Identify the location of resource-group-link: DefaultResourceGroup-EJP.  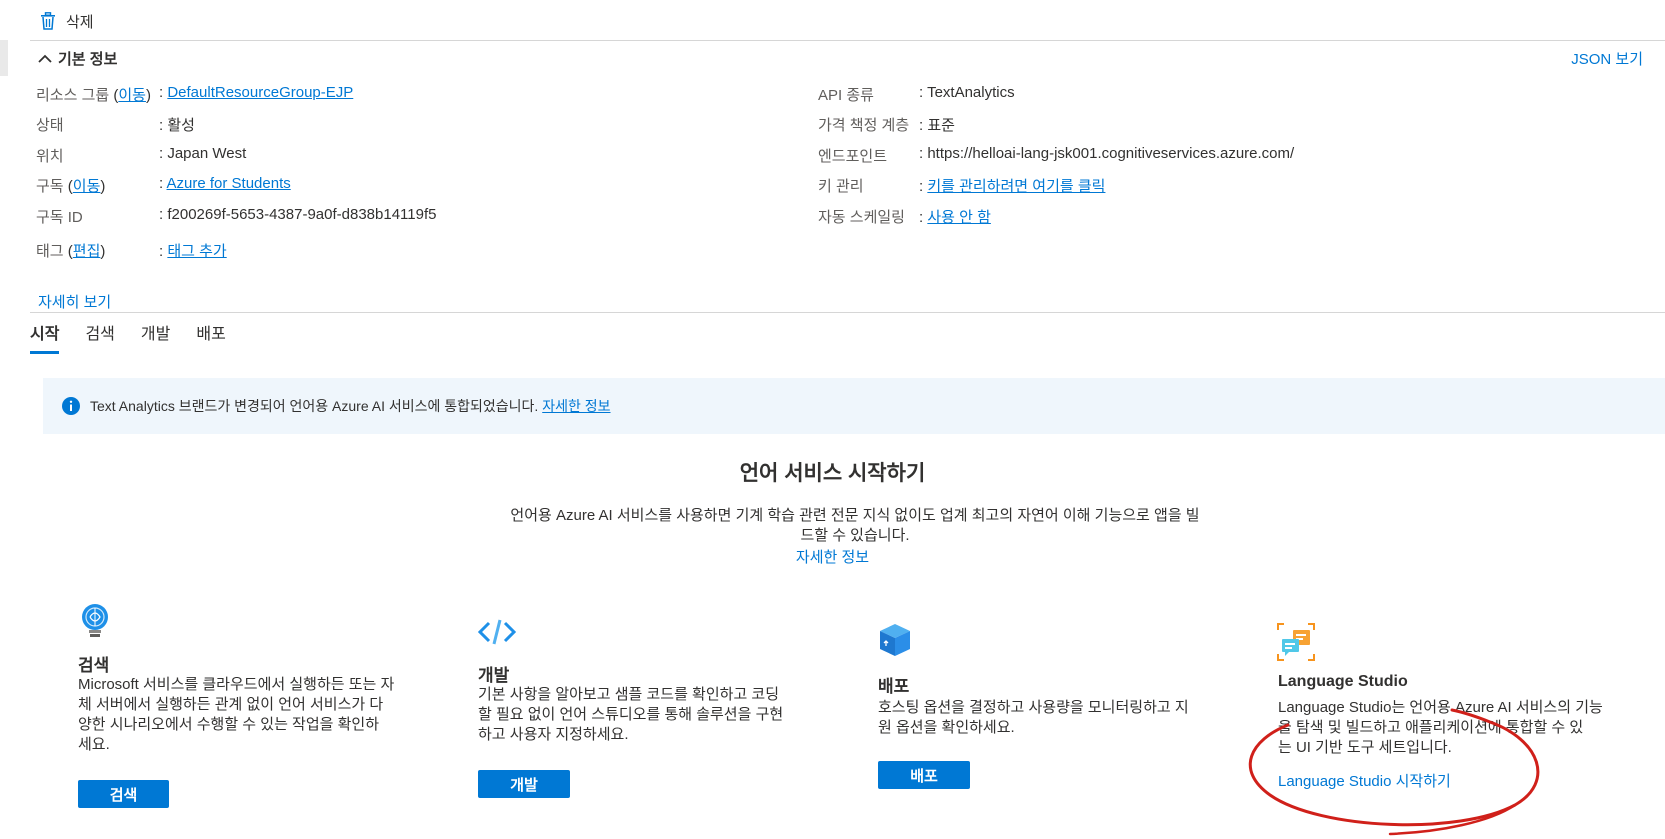
(260, 92).